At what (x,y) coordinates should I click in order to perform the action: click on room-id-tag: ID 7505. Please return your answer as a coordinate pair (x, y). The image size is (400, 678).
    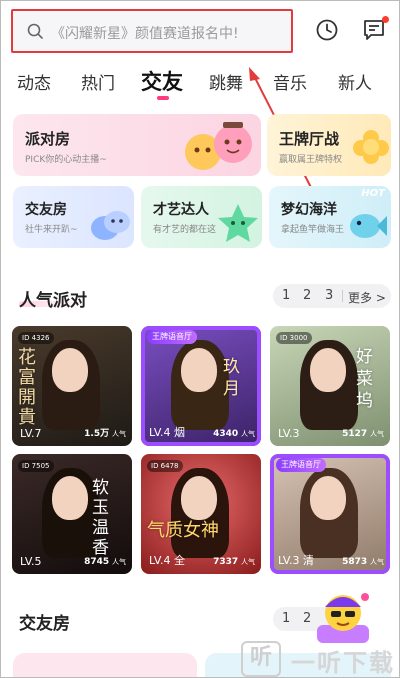
    Looking at the image, I should click on (36, 466).